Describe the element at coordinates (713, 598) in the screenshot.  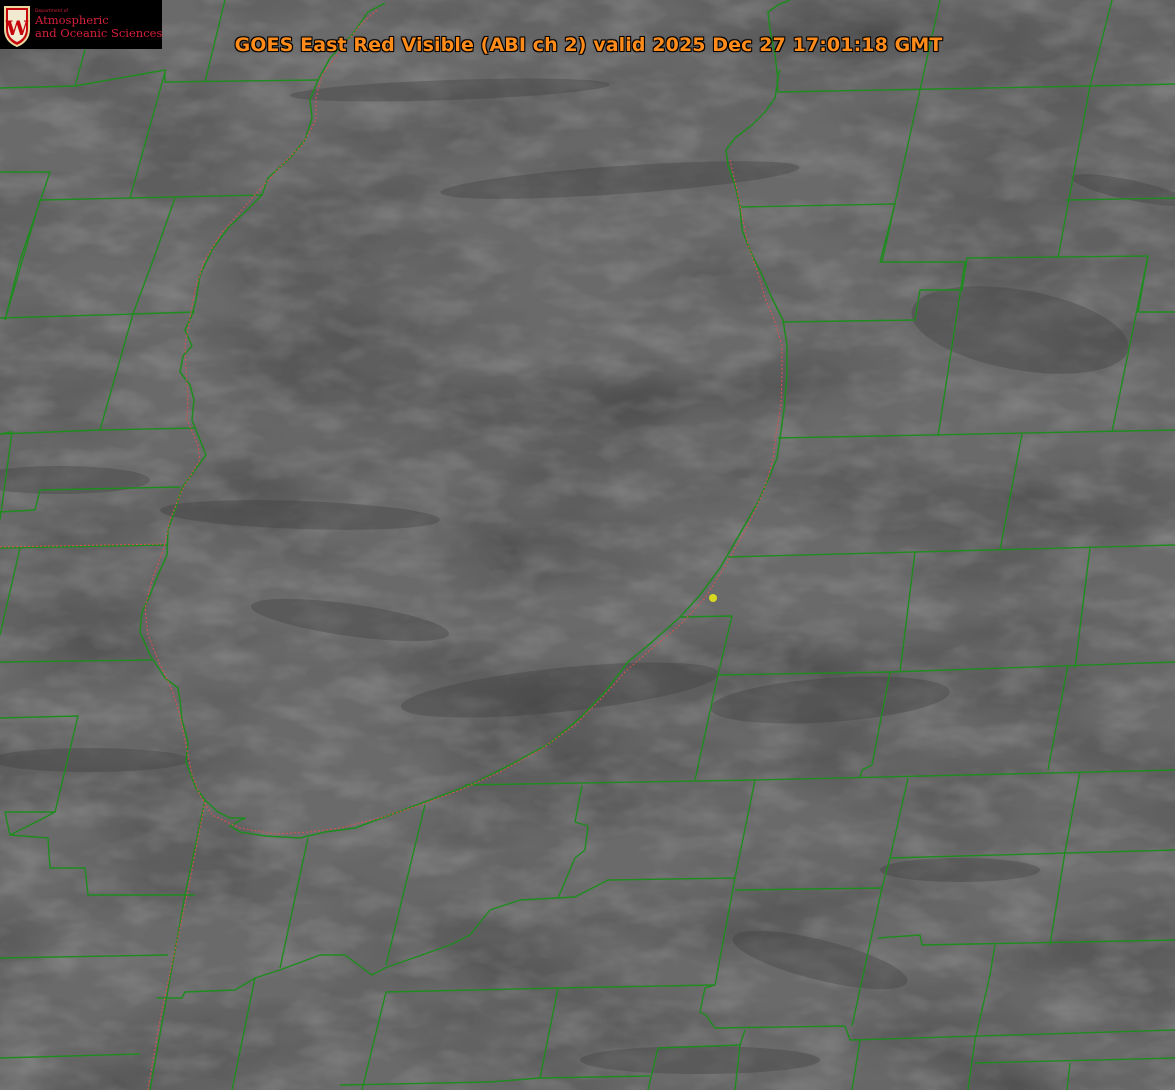
I see `station-marker` at that location.